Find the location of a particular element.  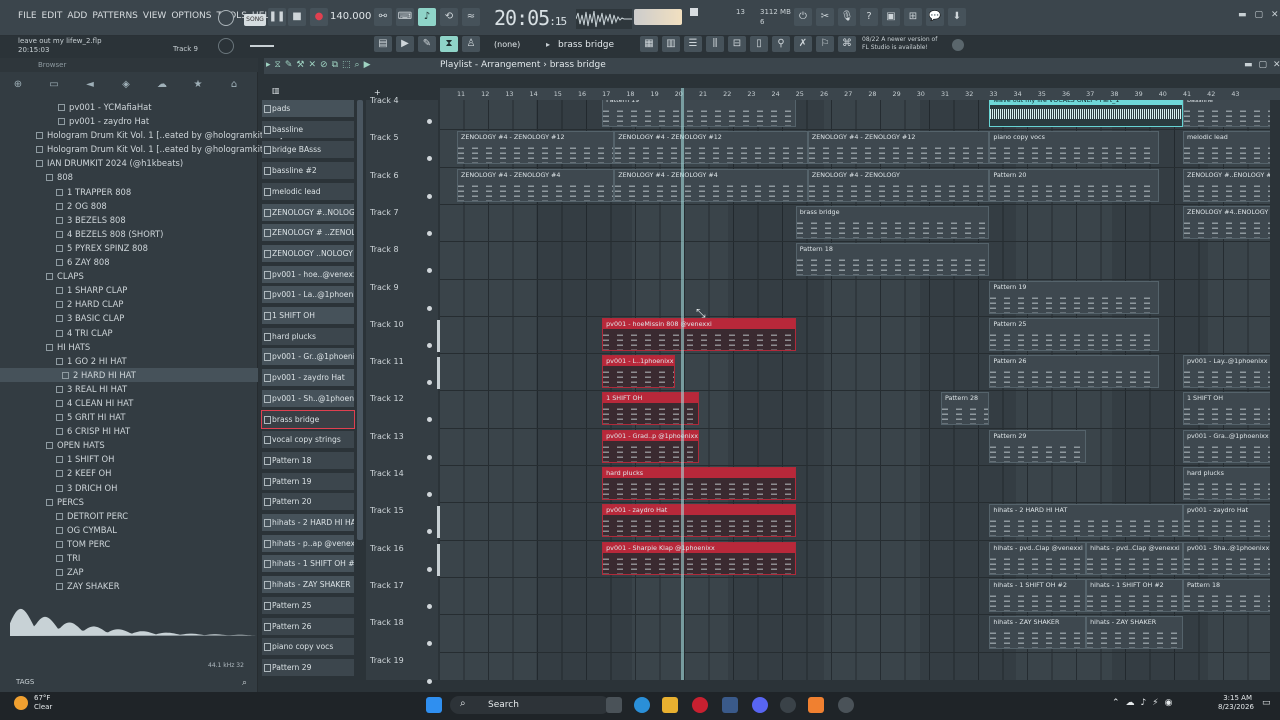

playlist-clip: bassline is located at coordinates (1231, 113).